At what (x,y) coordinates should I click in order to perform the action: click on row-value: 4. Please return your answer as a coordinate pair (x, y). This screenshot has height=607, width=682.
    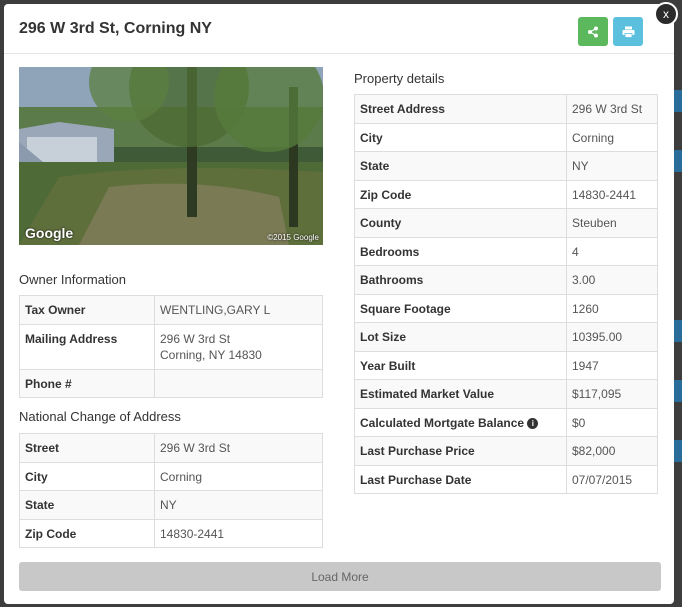
    Looking at the image, I should click on (612, 251).